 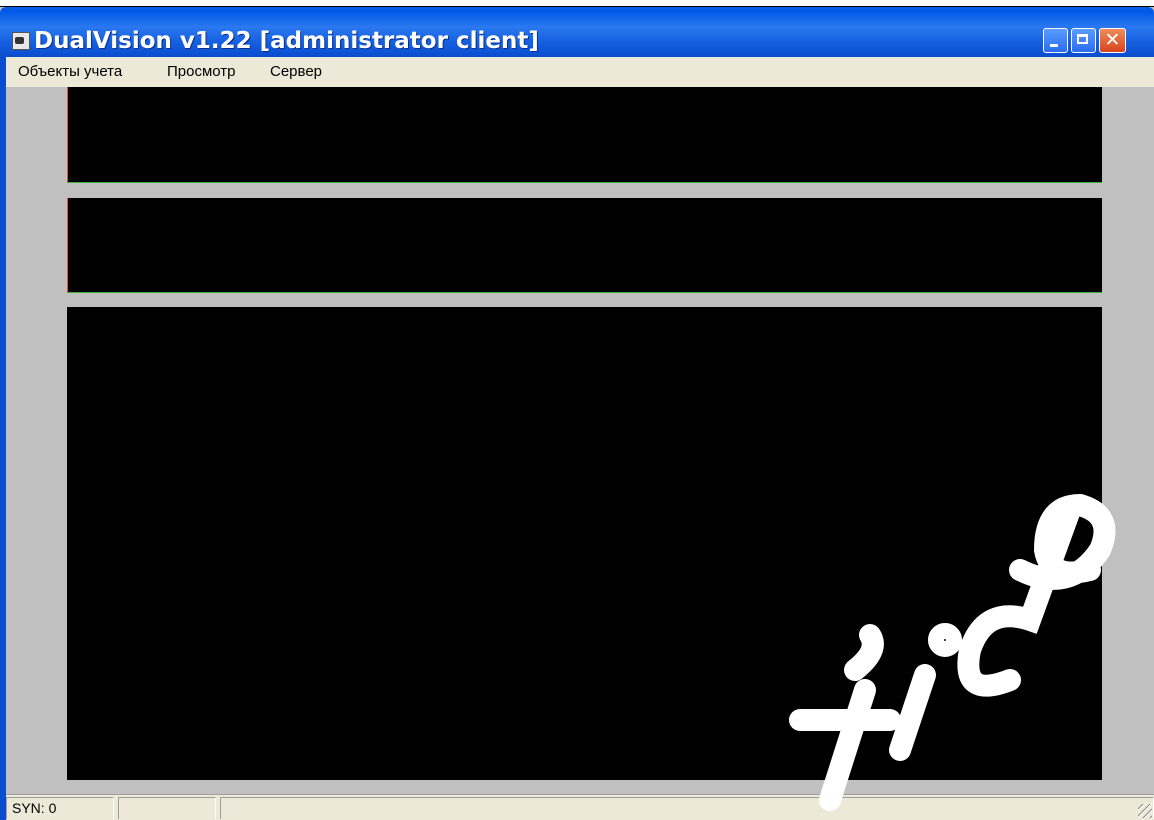 What do you see at coordinates (201, 72) in the screenshot?
I see `menu-view: Просмотр` at bounding box center [201, 72].